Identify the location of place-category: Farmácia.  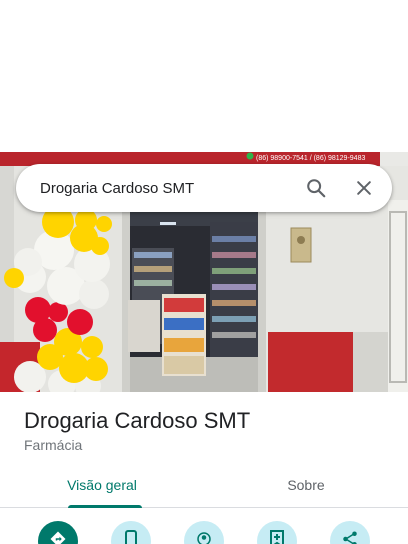
(53, 445).